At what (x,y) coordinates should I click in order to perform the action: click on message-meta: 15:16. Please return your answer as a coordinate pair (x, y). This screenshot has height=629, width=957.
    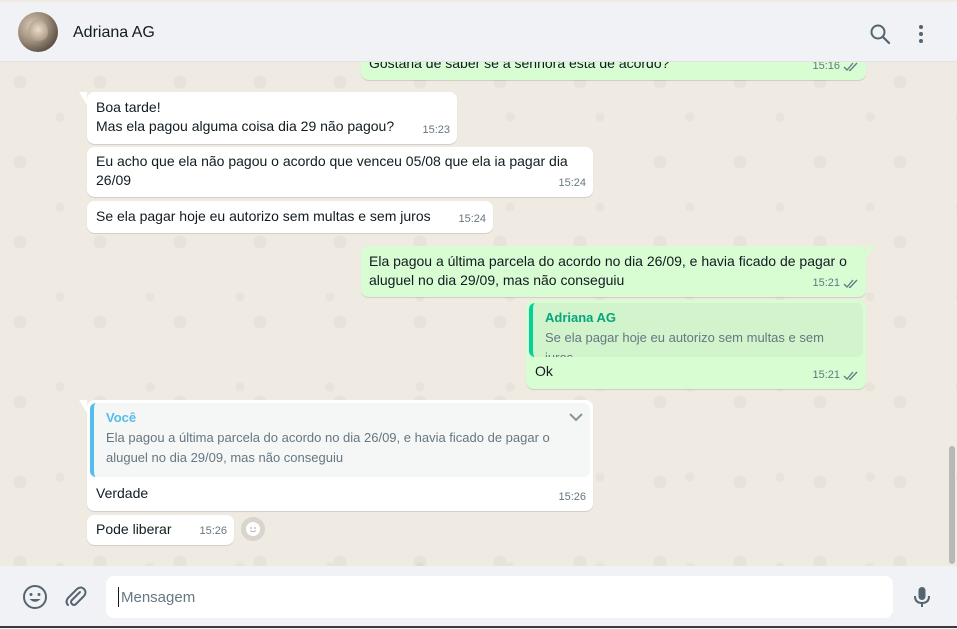
    Looking at the image, I should click on (835, 69).